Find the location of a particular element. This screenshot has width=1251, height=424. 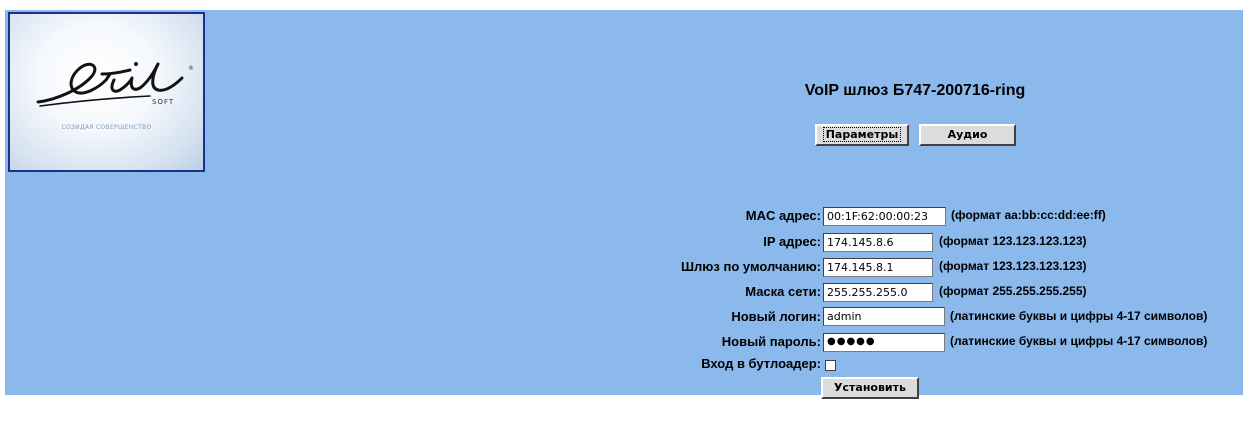

logo-soft-text: SOFT is located at coordinates (163, 102).